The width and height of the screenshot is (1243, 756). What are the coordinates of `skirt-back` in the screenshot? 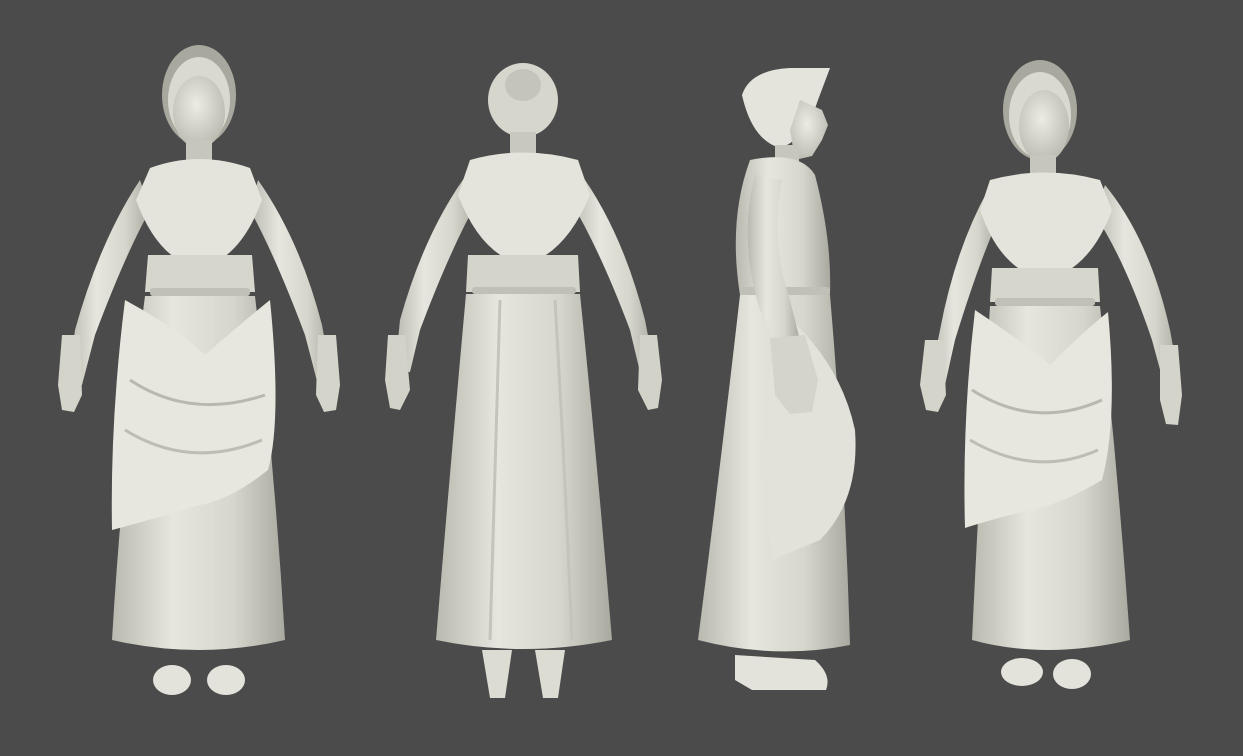 It's located at (524, 471).